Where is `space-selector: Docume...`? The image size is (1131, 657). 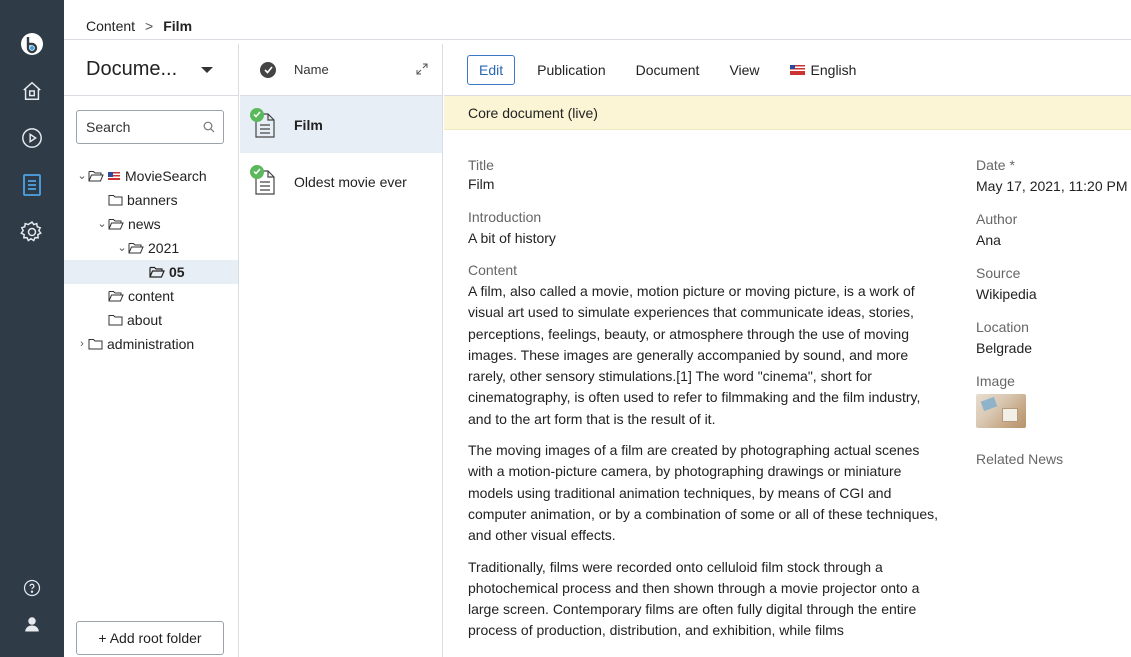 space-selector: Docume... is located at coordinates (151, 70).